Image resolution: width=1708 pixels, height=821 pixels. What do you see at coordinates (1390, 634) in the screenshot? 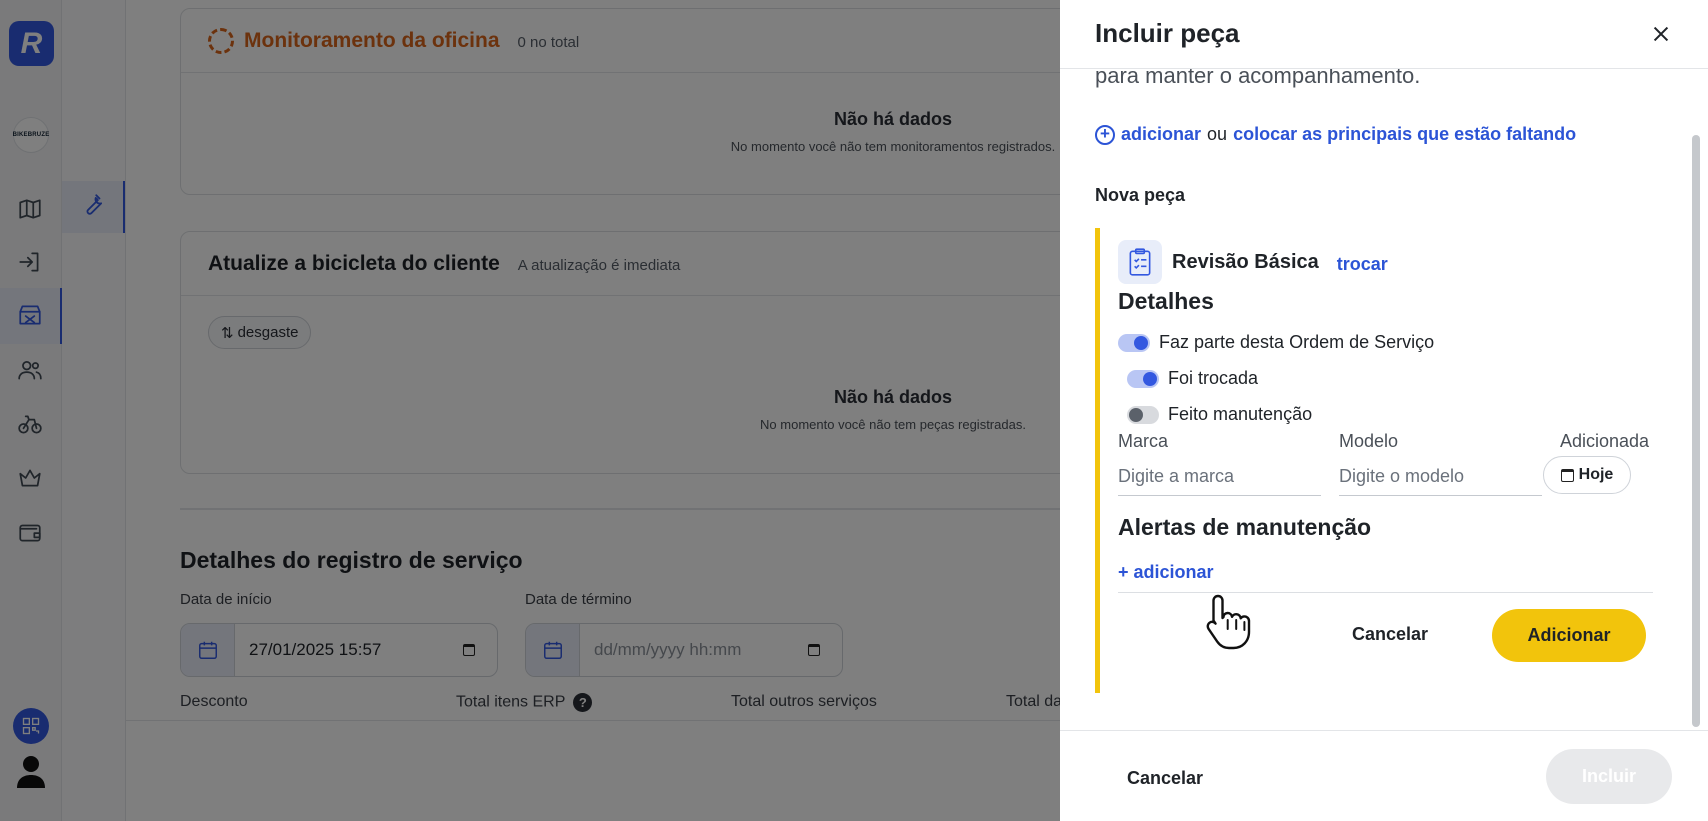
I see `cancel-part-button: Cancelar` at bounding box center [1390, 634].